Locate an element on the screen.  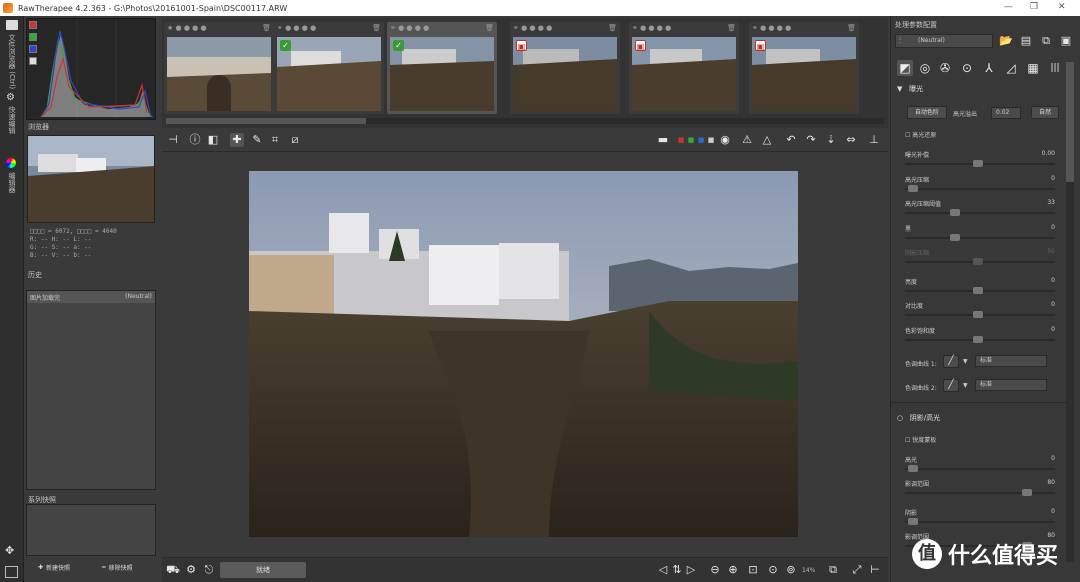
luminance-toggle is located at coordinates (33, 61).